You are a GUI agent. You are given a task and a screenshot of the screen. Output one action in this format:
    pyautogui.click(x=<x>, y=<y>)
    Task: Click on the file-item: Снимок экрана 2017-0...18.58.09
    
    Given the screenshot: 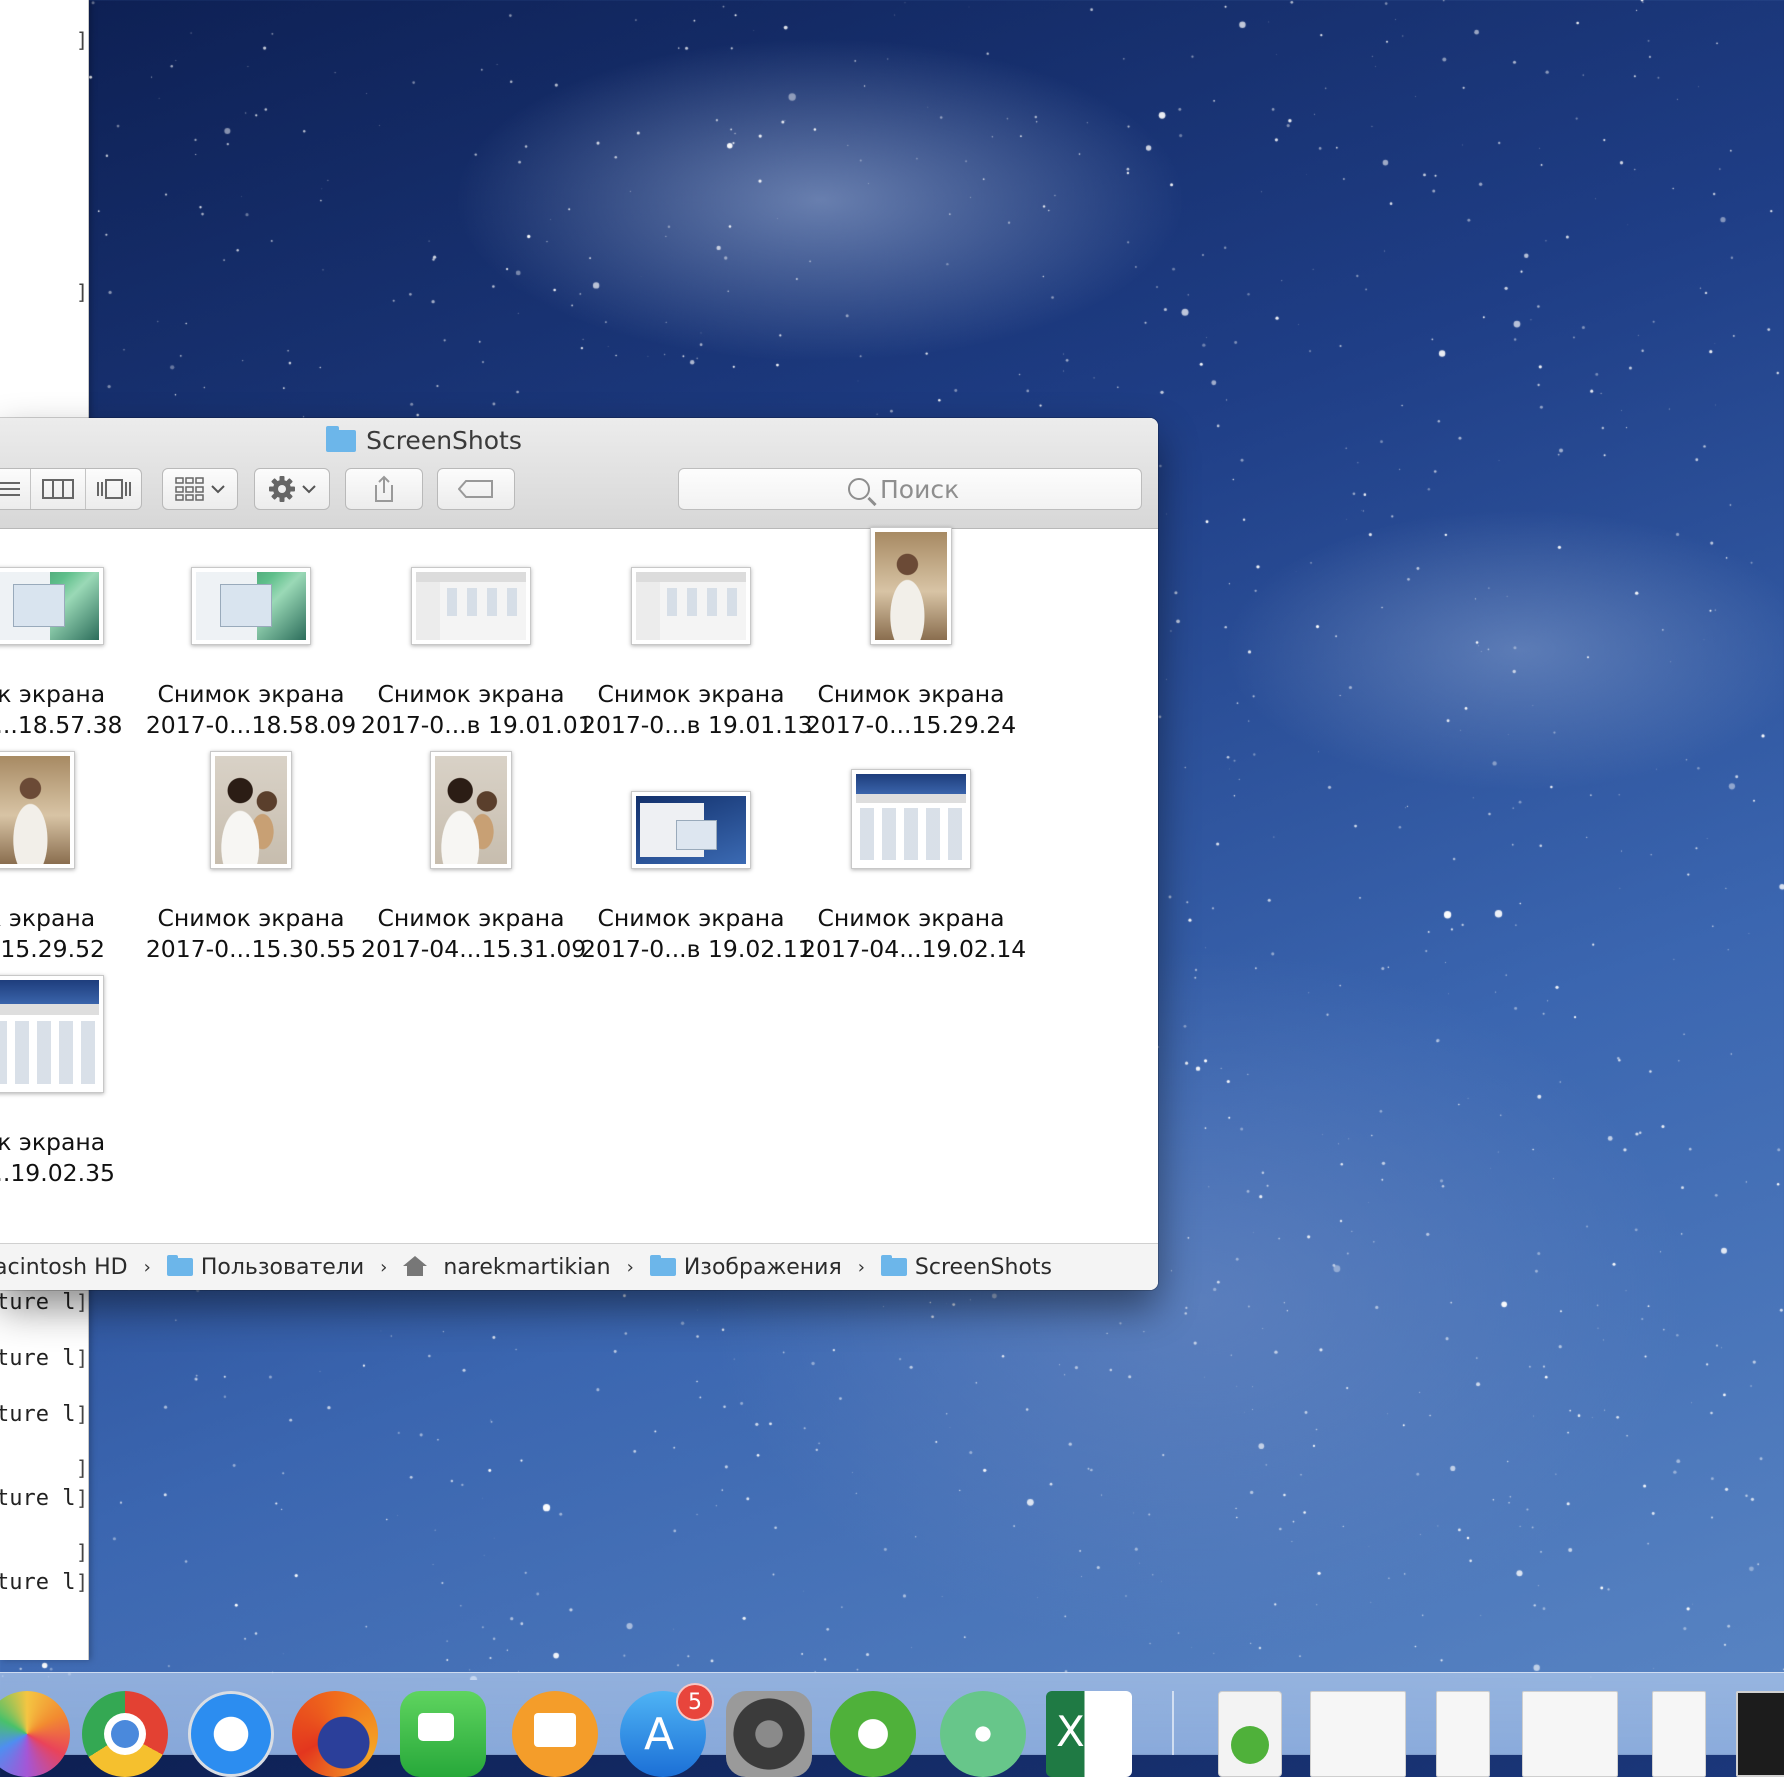 What is the action you would take?
    pyautogui.click(x=251, y=635)
    